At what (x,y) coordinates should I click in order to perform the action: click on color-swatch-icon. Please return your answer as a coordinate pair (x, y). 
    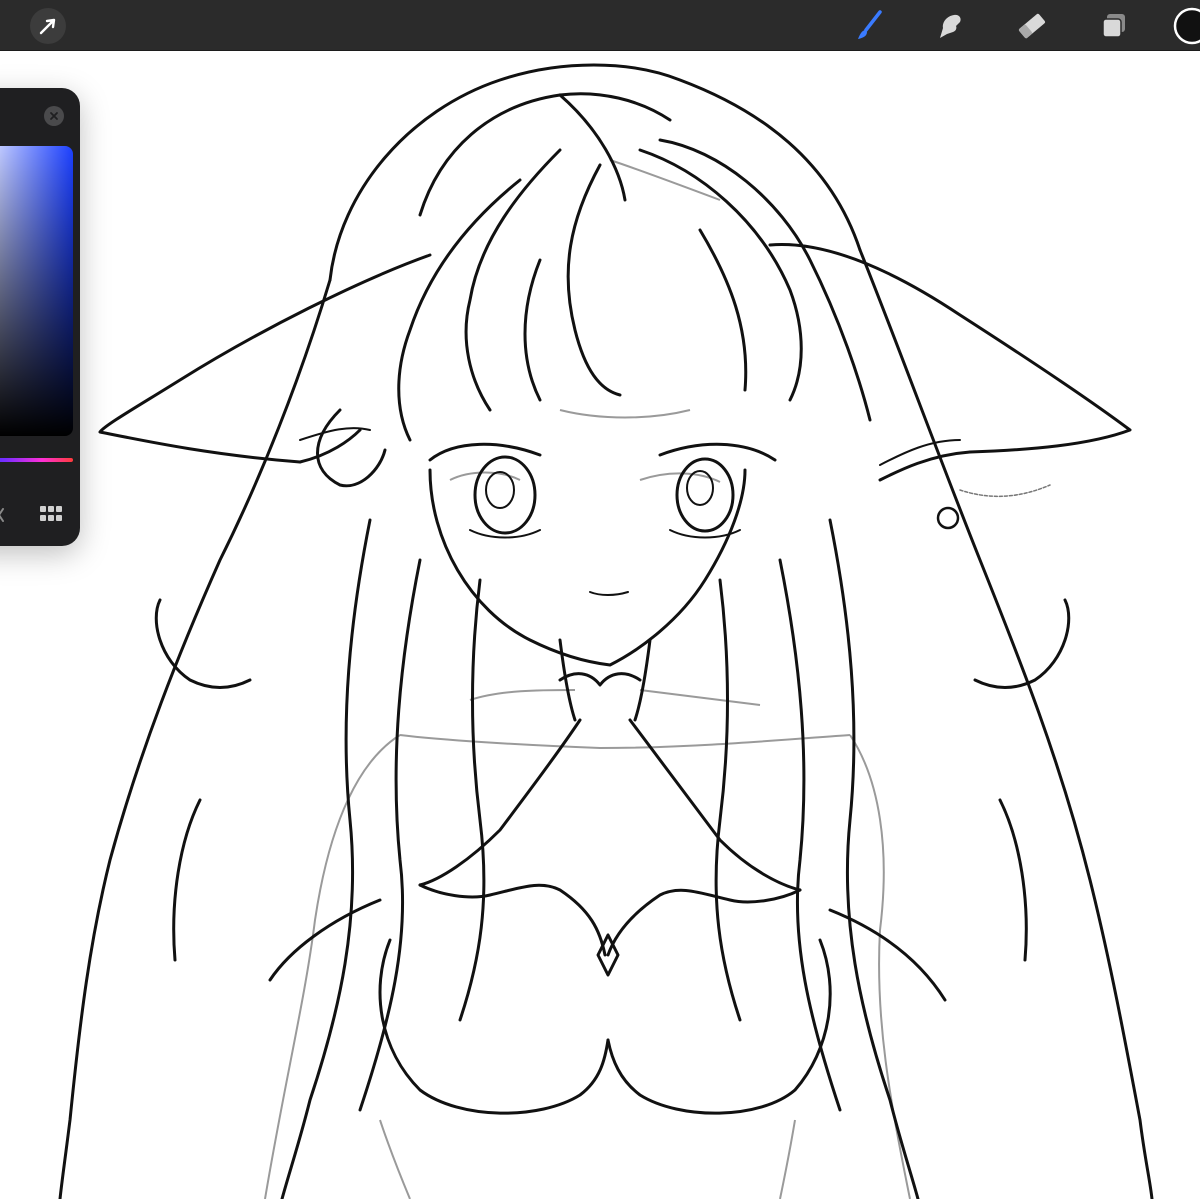
    Looking at the image, I should click on (1186, 26).